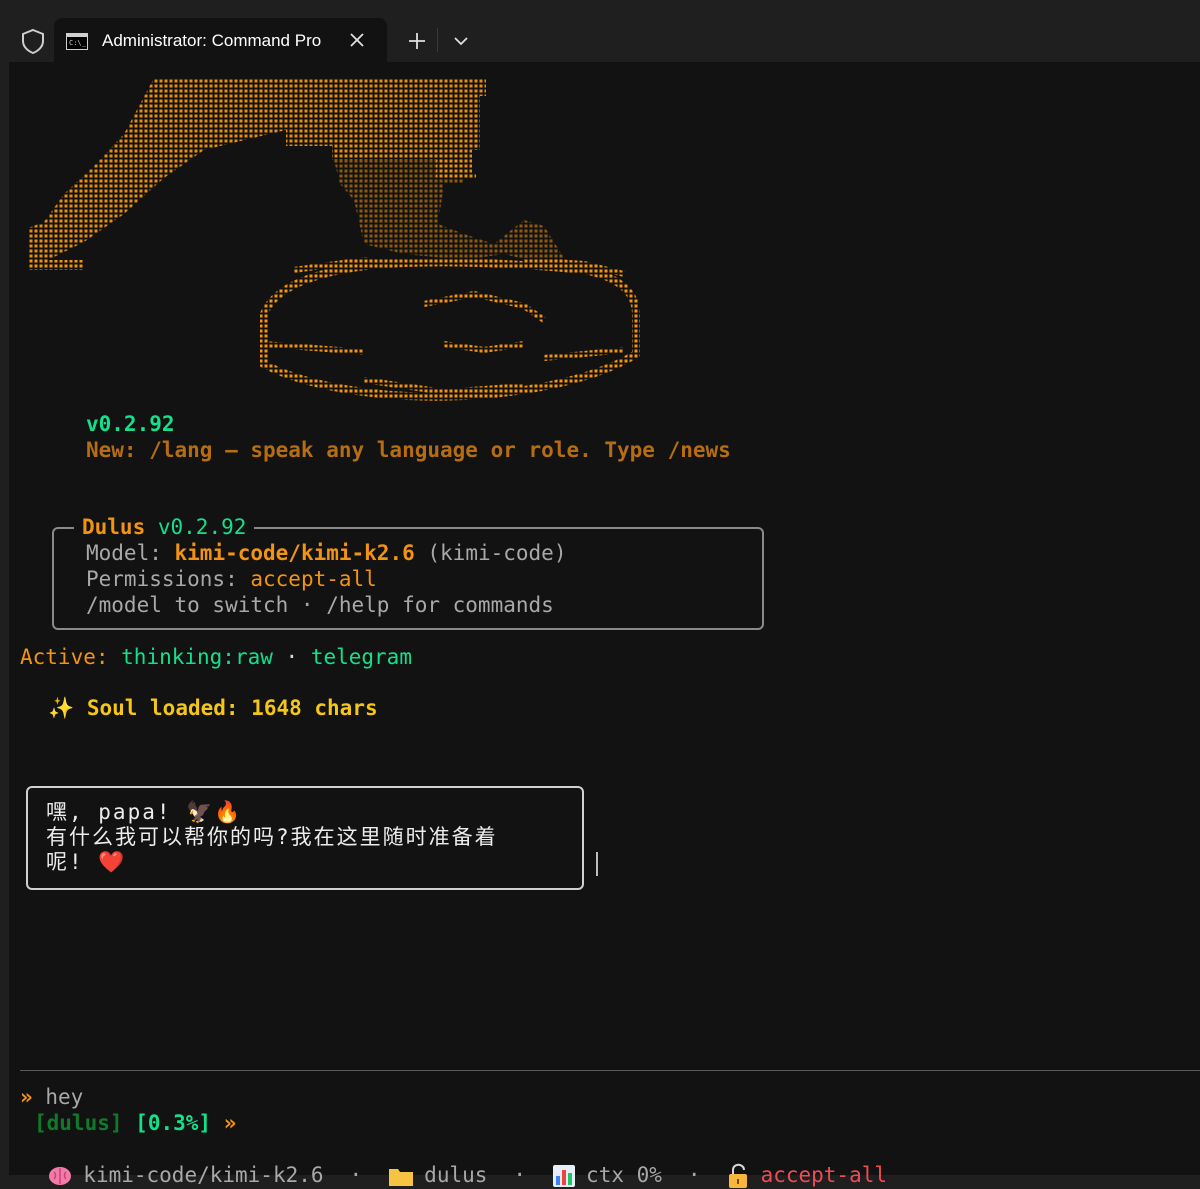 Image resolution: width=1200 pixels, height=1189 pixels. I want to click on model-value: kimi-code/kimi-k2.6, so click(294, 553).